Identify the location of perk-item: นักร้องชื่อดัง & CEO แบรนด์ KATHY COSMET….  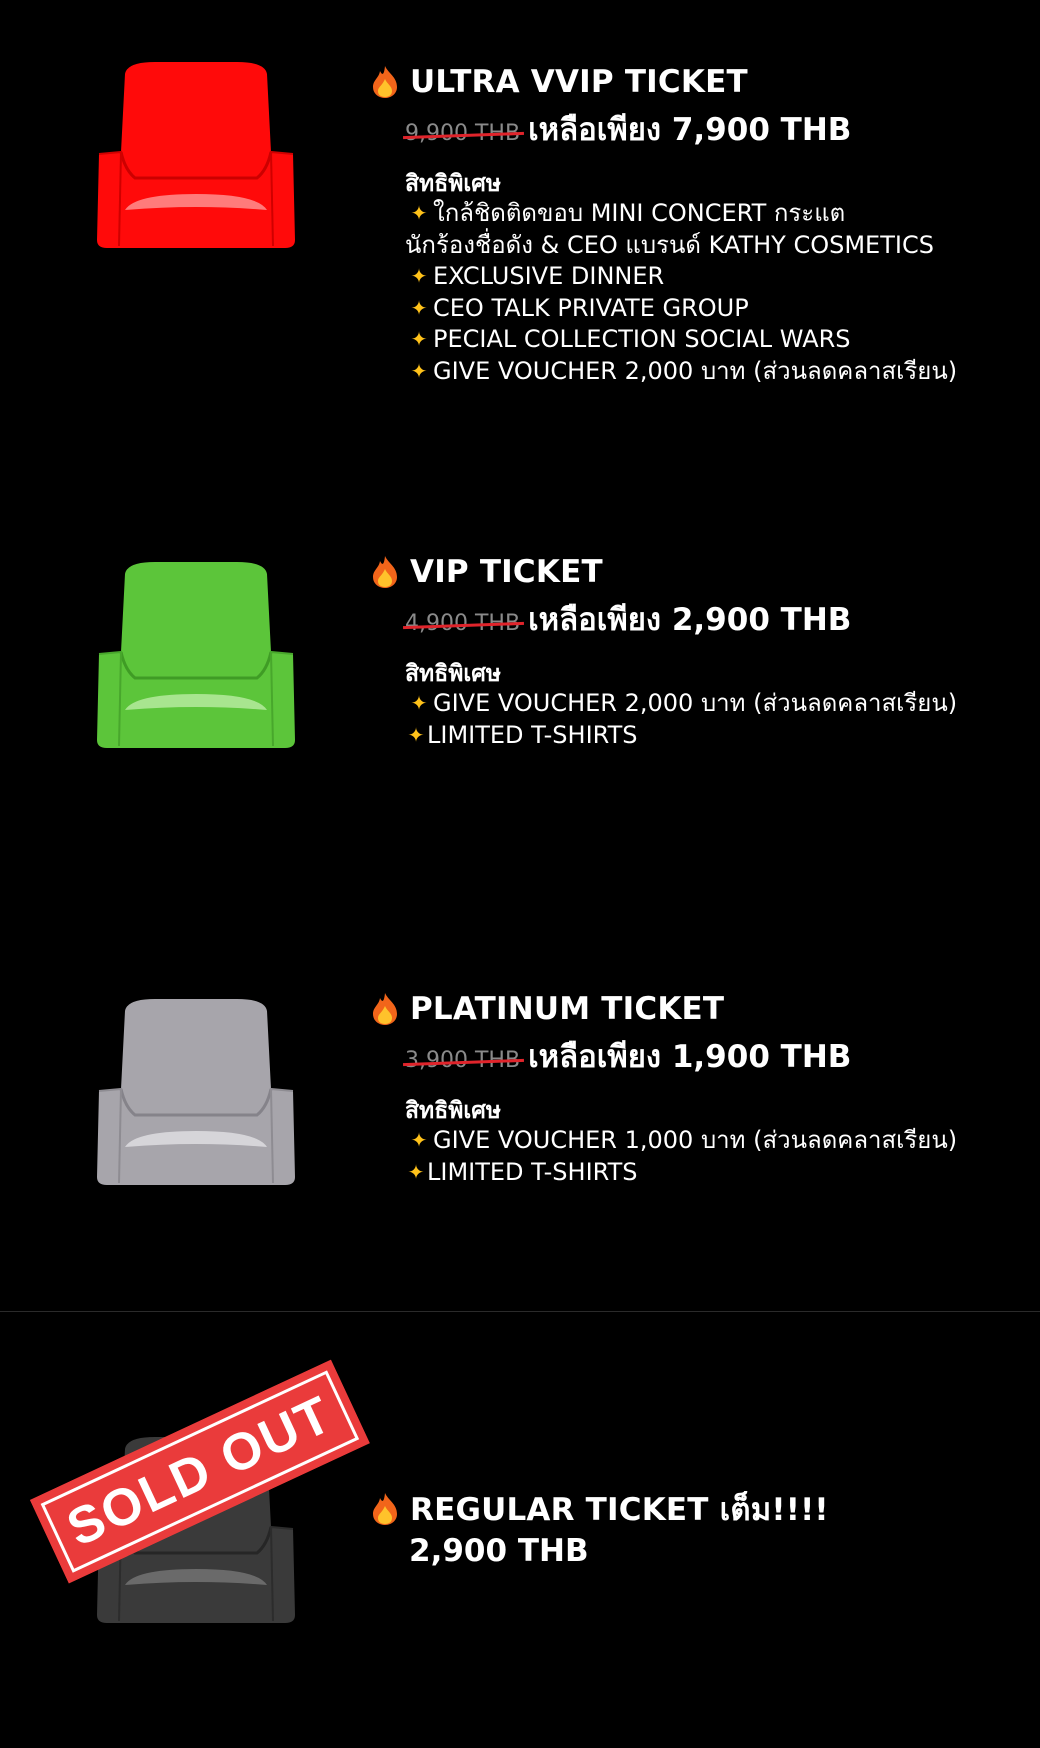
(669, 244).